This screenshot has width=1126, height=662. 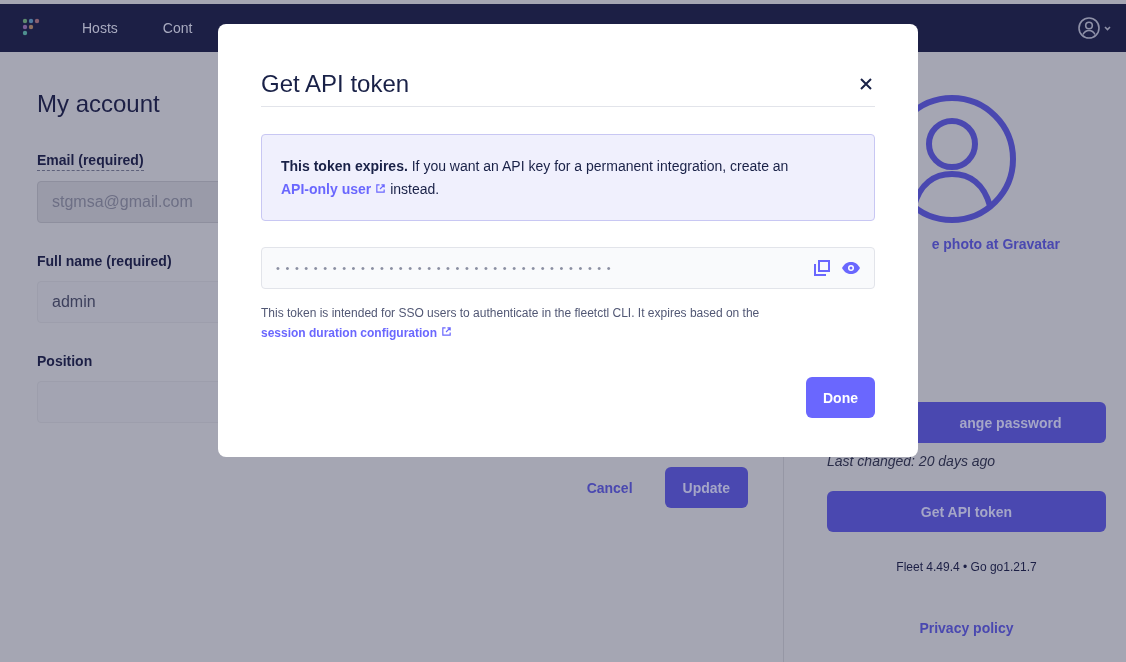 What do you see at coordinates (995, 244) in the screenshot?
I see `gravatar-link: e photo at Gravatar` at bounding box center [995, 244].